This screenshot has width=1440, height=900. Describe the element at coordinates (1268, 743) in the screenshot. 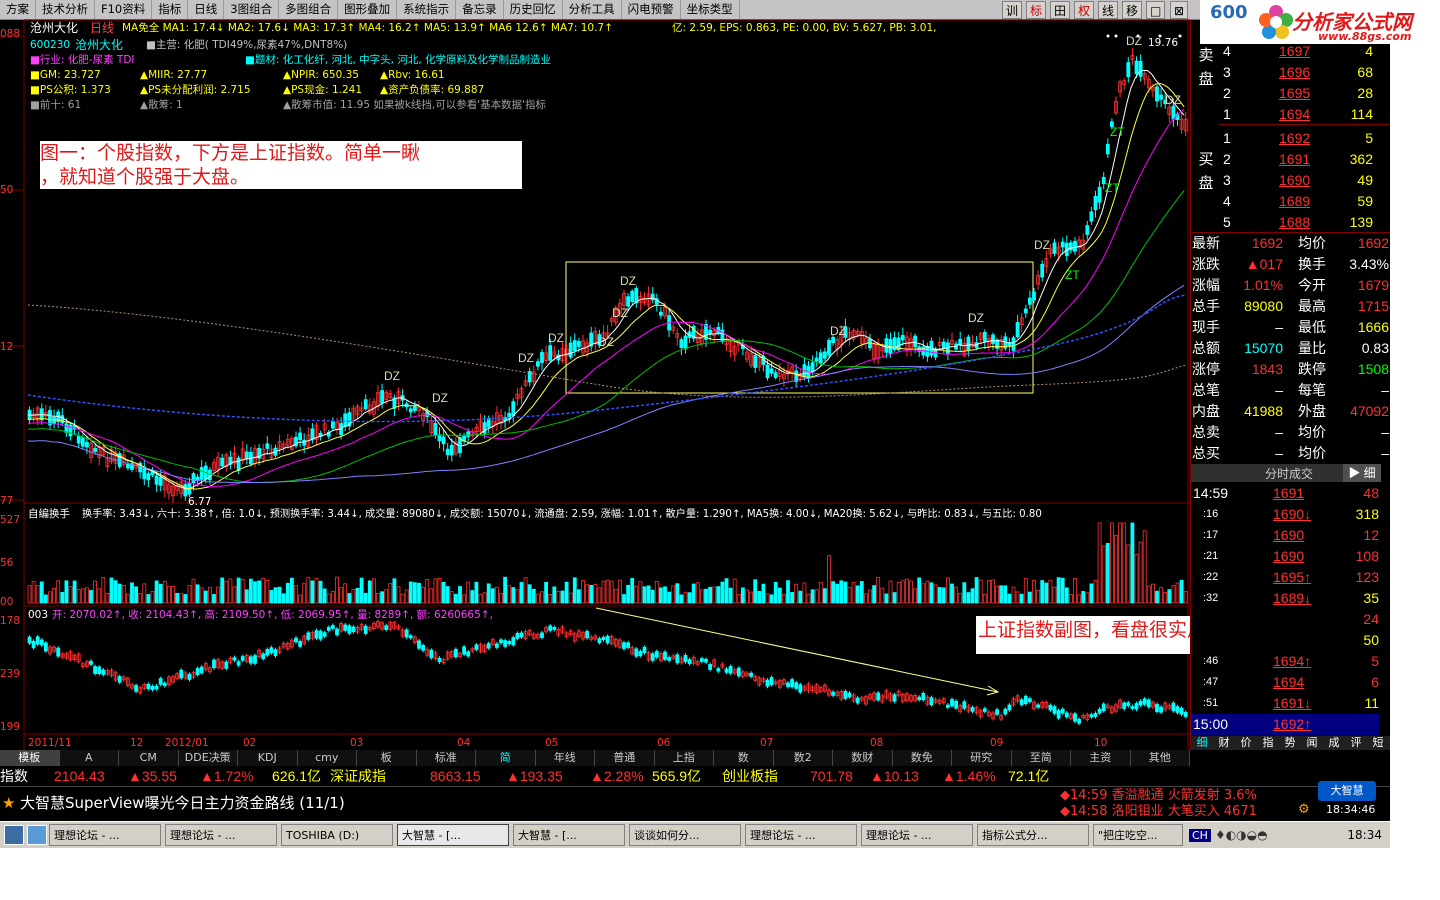

I see `rp-tab-index: 指` at that location.